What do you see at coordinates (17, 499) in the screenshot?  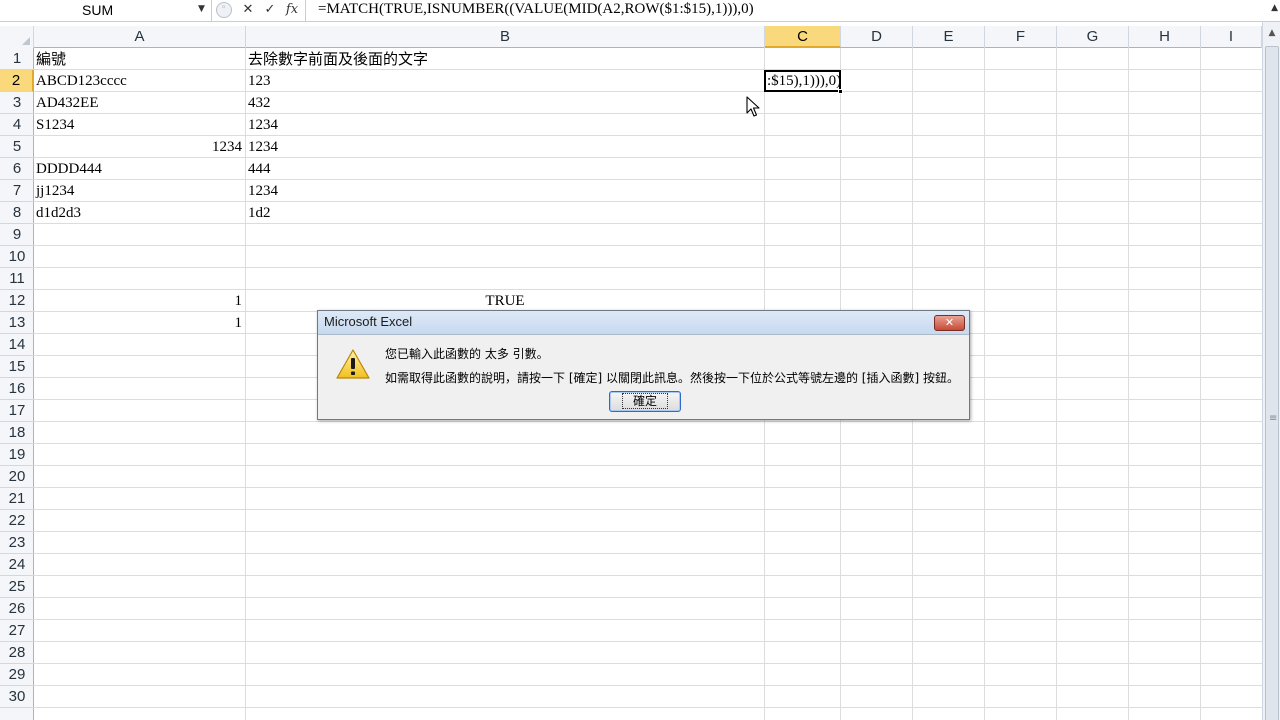 I see `row-header-21: 21` at bounding box center [17, 499].